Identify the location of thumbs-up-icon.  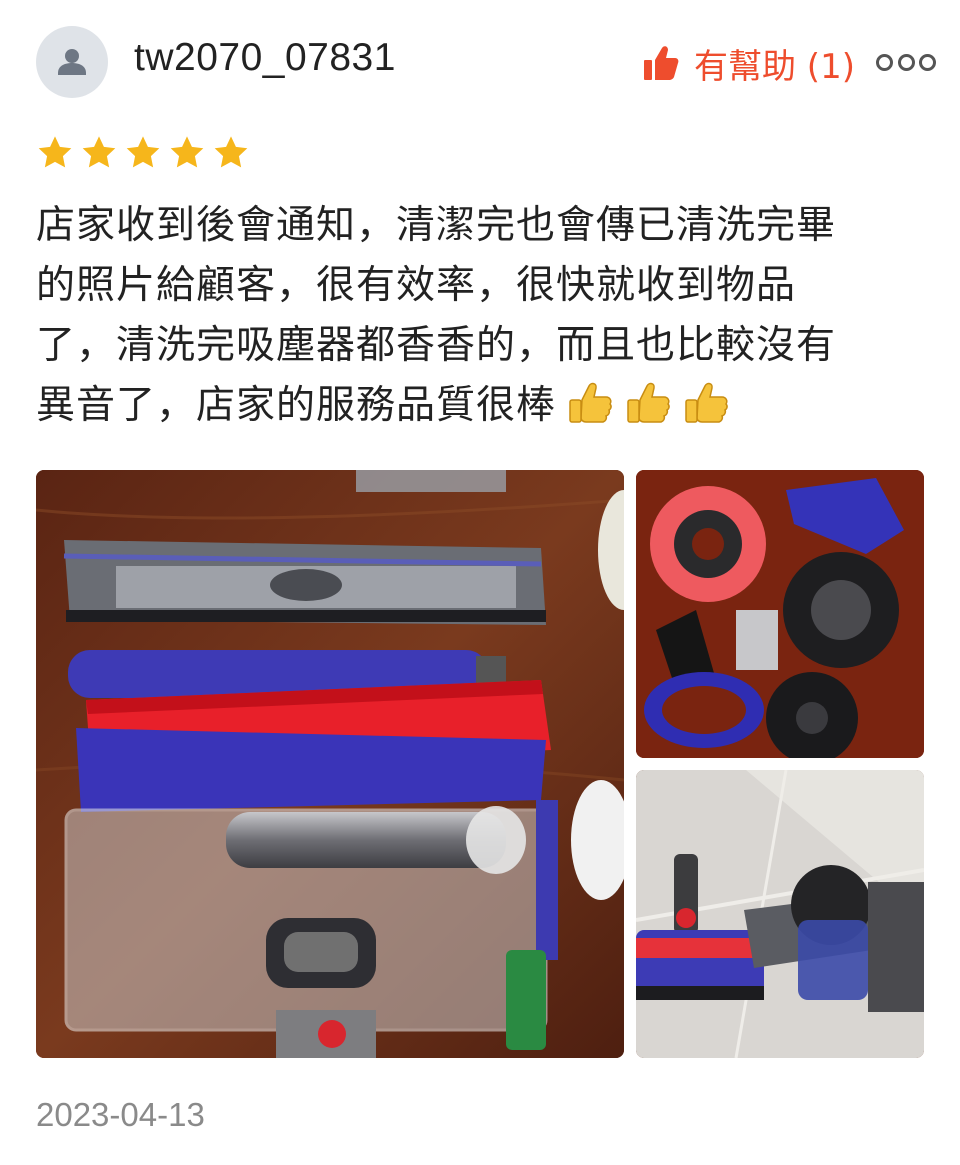
(661, 63).